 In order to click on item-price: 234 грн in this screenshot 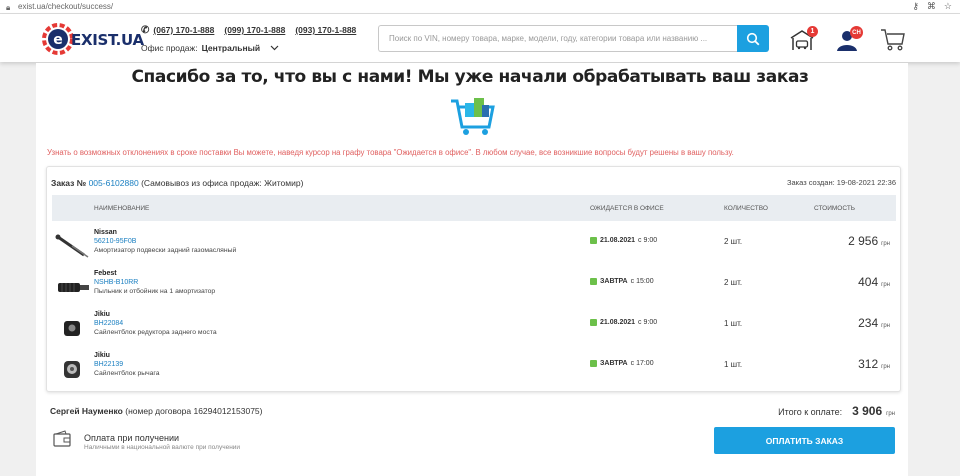, I will do `click(874, 323)`.